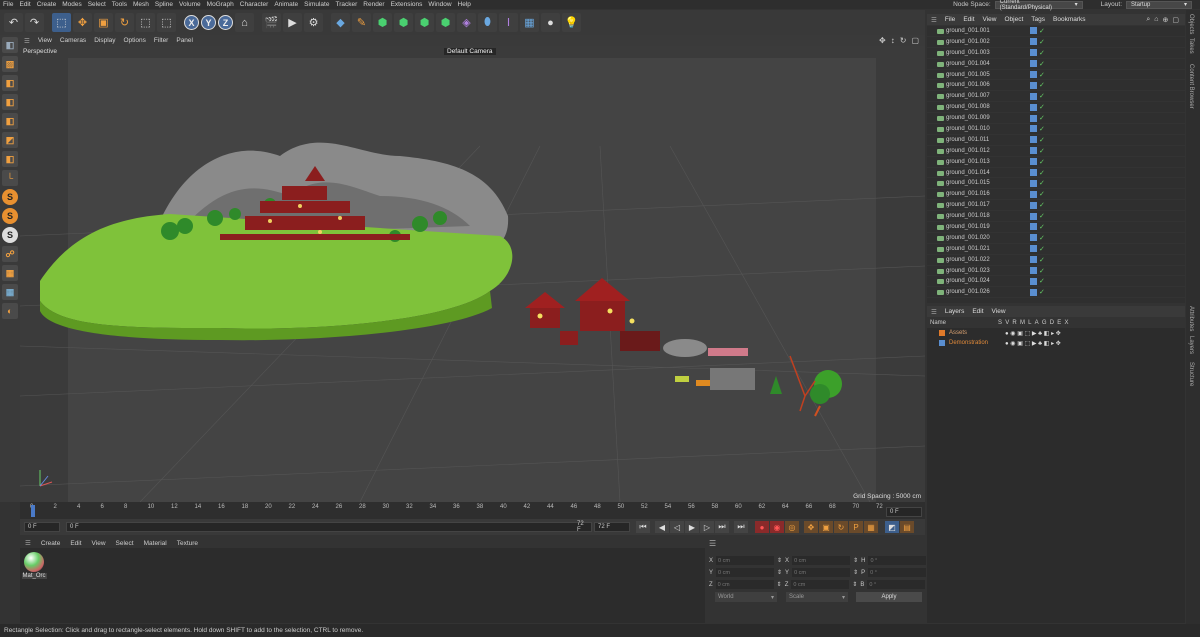 The width and height of the screenshot is (1200, 637). Describe the element at coordinates (190, 4) in the screenshot. I see `menu-volume: Volume` at that location.